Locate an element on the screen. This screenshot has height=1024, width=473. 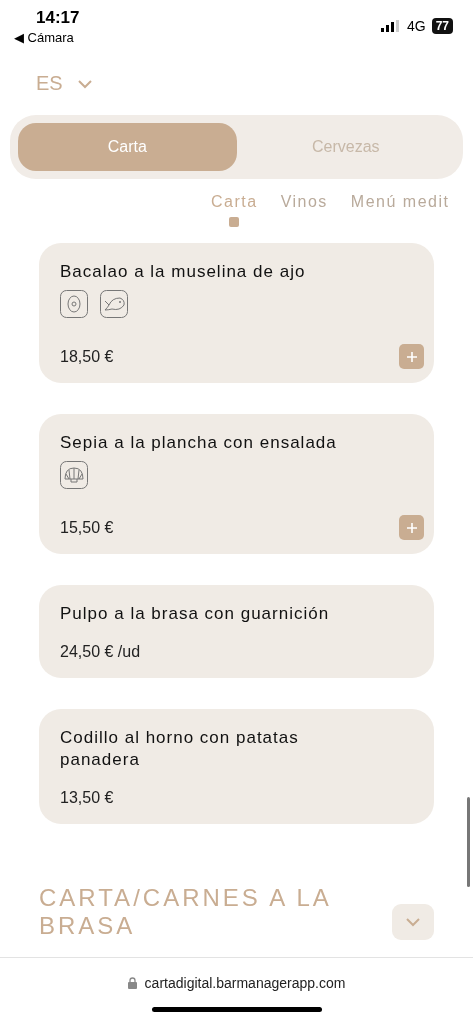
dish-name: Pulpo a la brasa con guarnición is located at coordinates (195, 614).